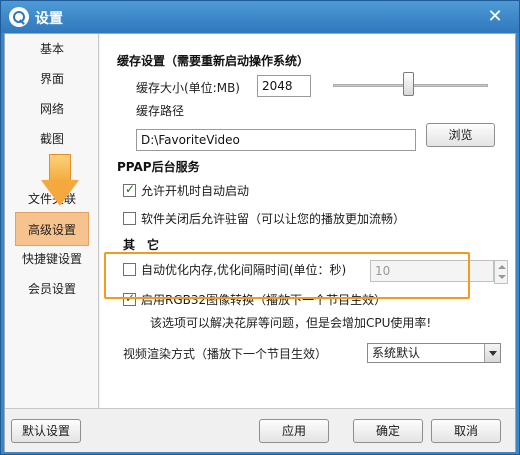 Image resolution: width=520 pixels, height=455 pixels. I want to click on sidebar-item-advanced: 高级设置, so click(52, 229).